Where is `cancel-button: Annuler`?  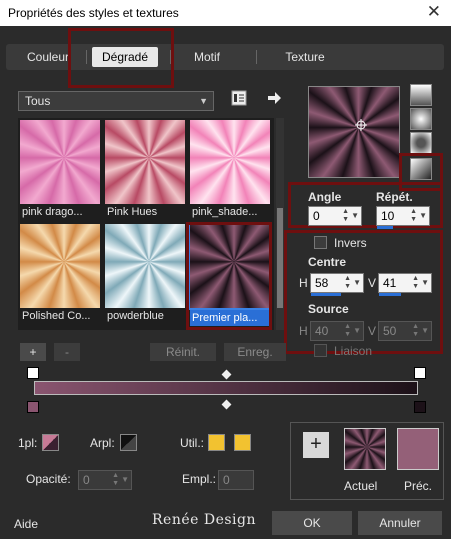 cancel-button: Annuler is located at coordinates (400, 523).